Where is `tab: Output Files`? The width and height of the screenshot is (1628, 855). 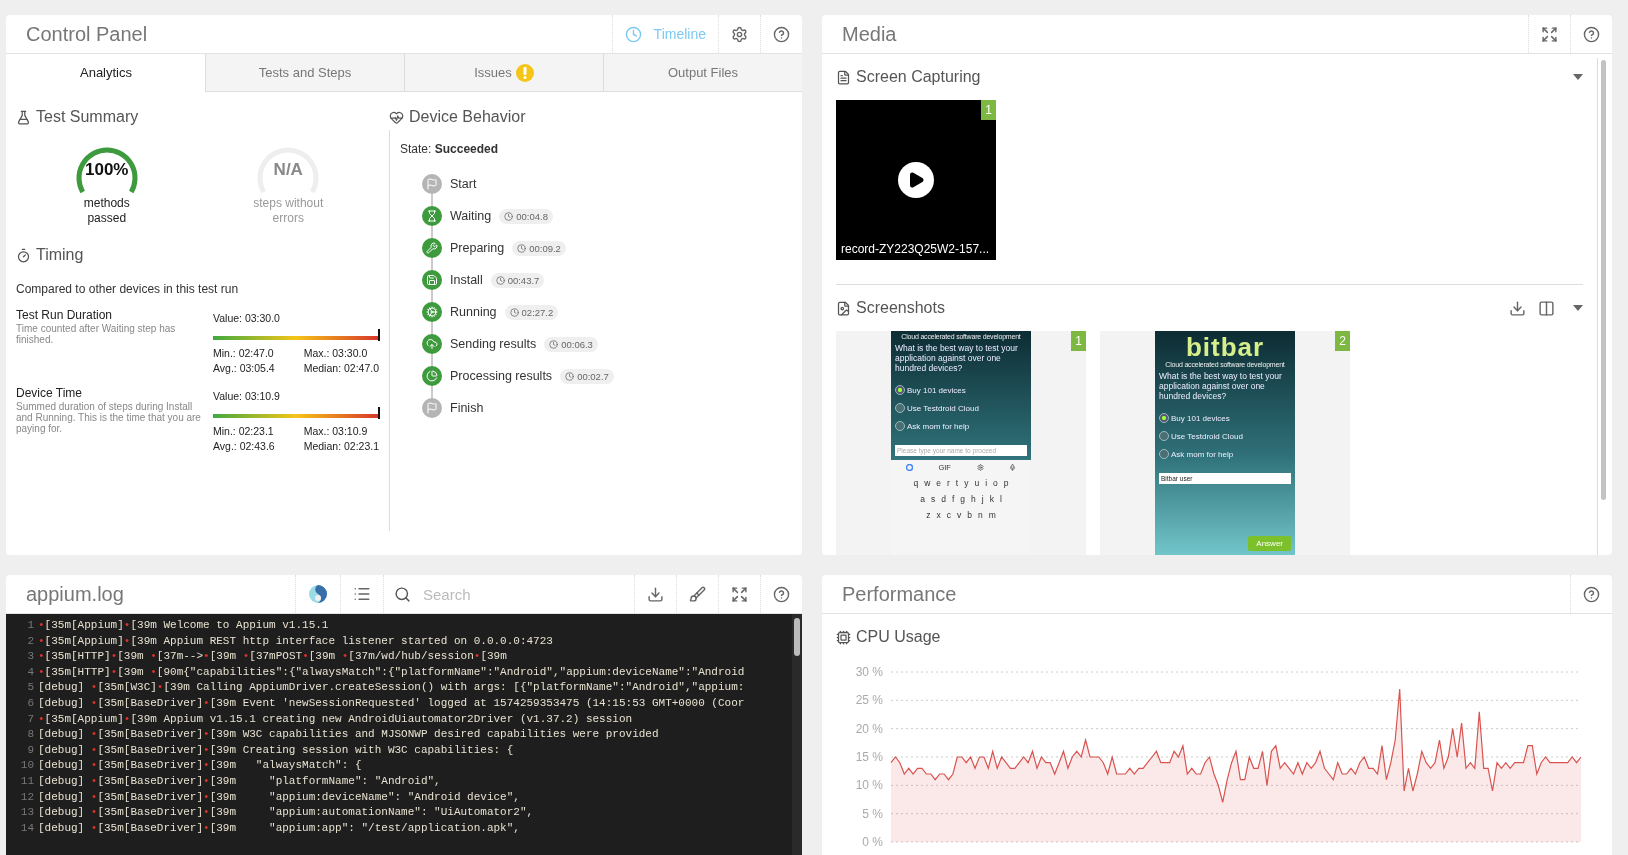 tab: Output Files is located at coordinates (702, 73).